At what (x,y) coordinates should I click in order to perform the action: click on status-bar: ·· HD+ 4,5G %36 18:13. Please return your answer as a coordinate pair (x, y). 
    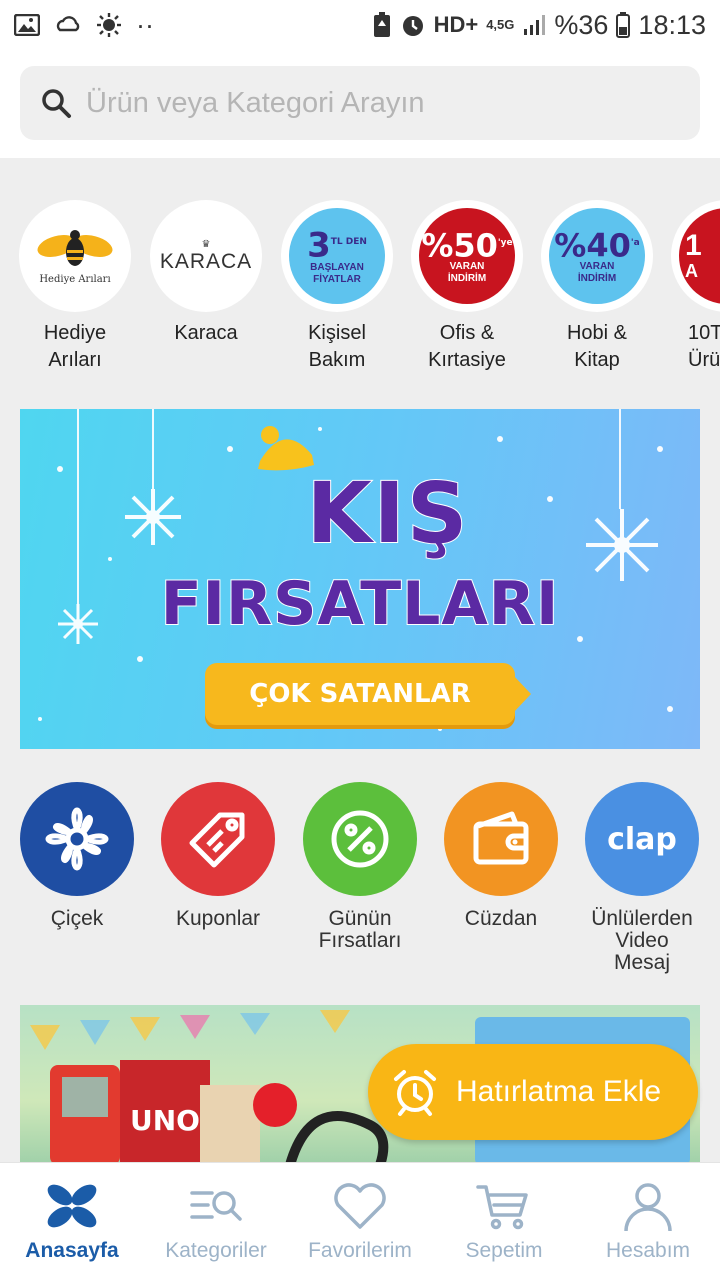
    Looking at the image, I should click on (360, 25).